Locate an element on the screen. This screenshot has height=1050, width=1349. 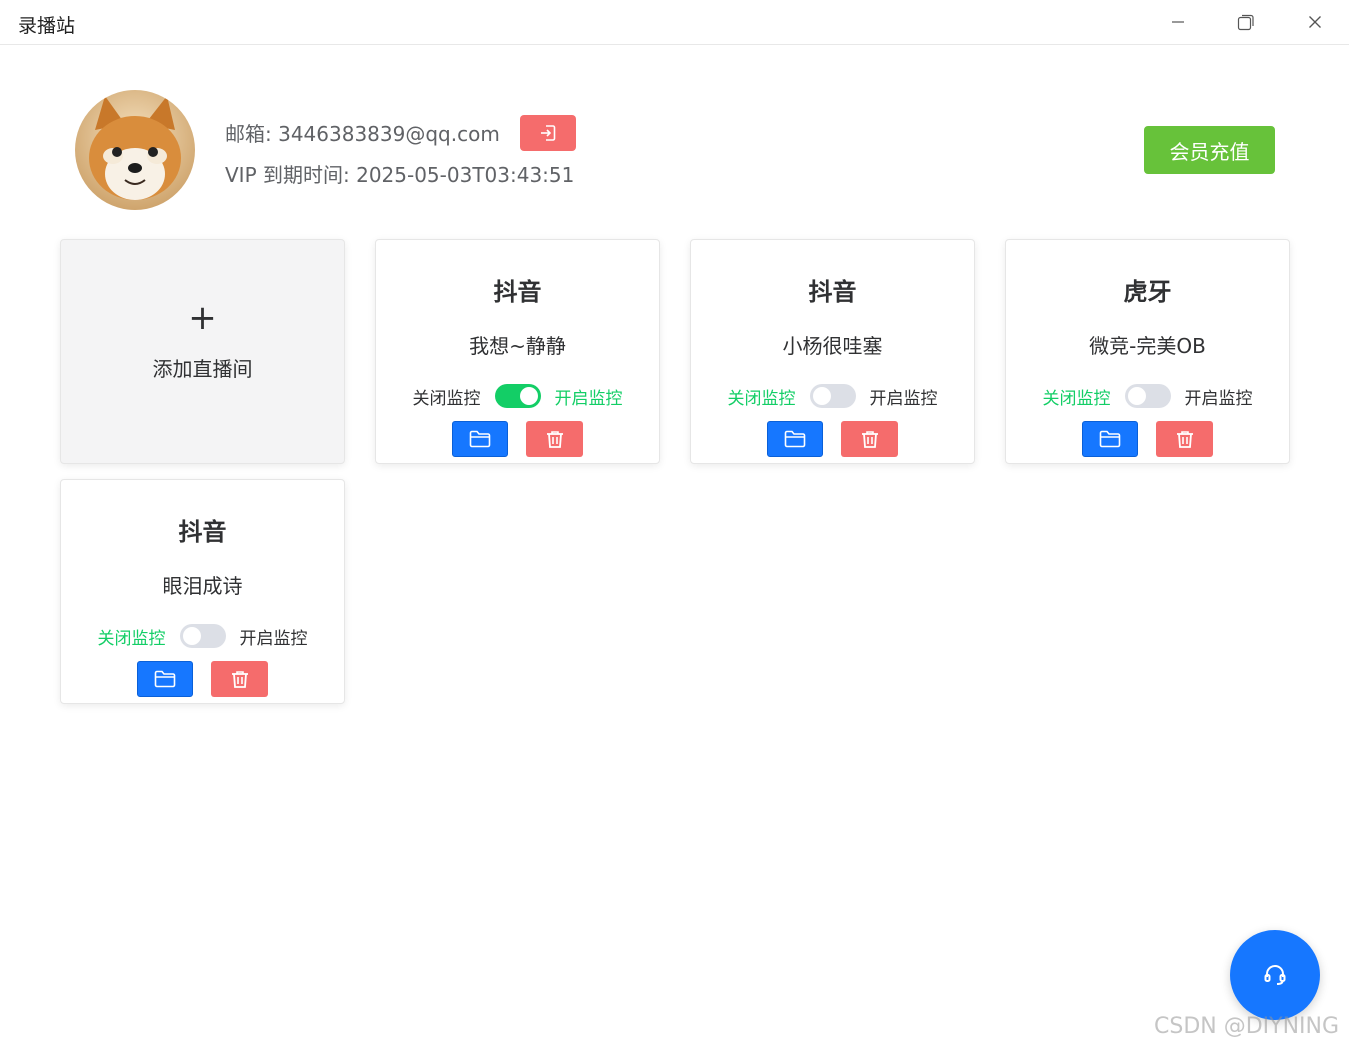
close-button is located at coordinates (1315, 22).